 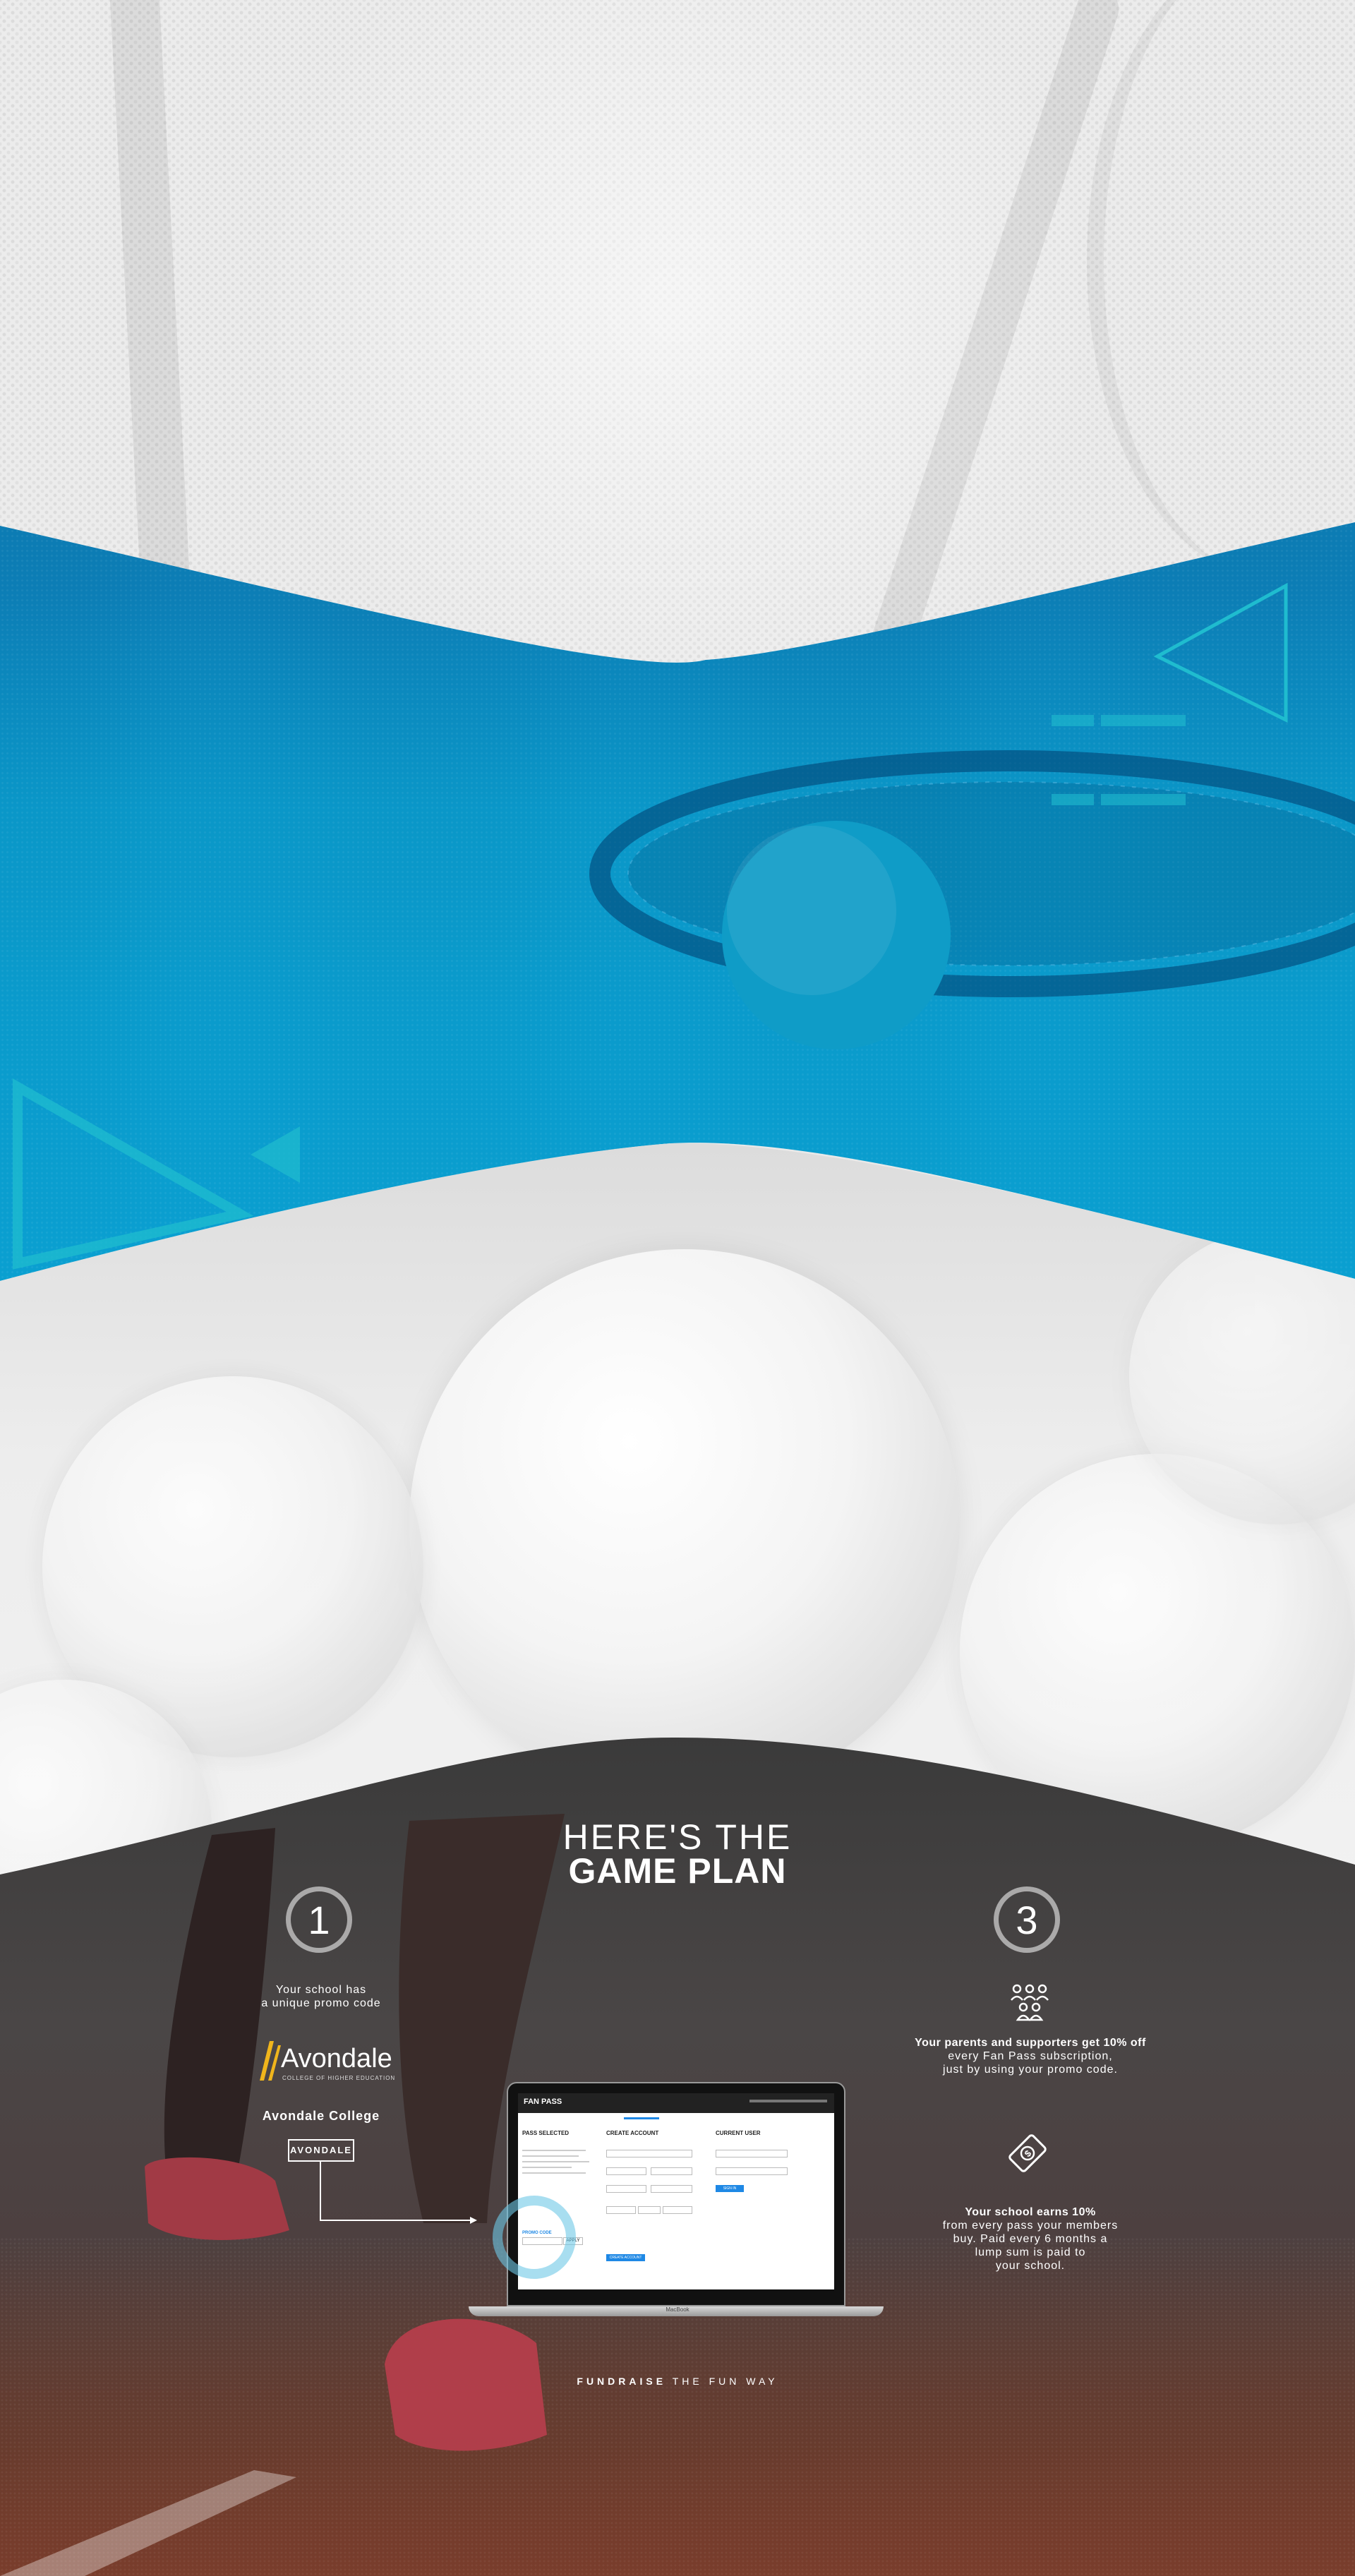 I want to click on school-name: Avondale College, so click(x=321, y=2116).